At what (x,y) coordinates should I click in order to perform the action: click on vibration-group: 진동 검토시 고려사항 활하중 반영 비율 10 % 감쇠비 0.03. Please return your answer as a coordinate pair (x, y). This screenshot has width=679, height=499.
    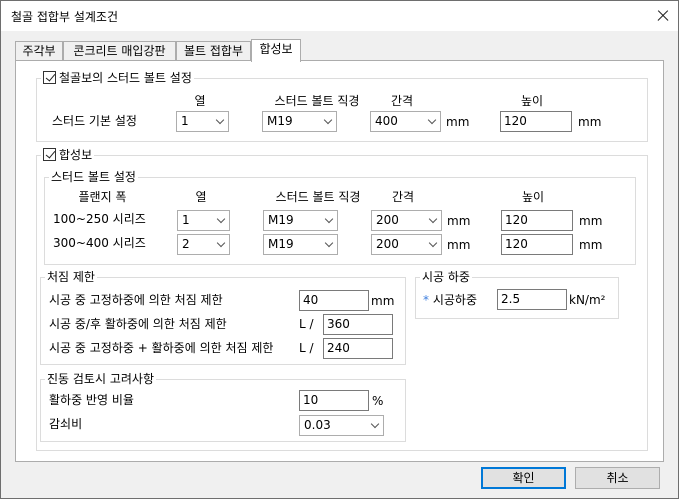
    Looking at the image, I should click on (223, 406).